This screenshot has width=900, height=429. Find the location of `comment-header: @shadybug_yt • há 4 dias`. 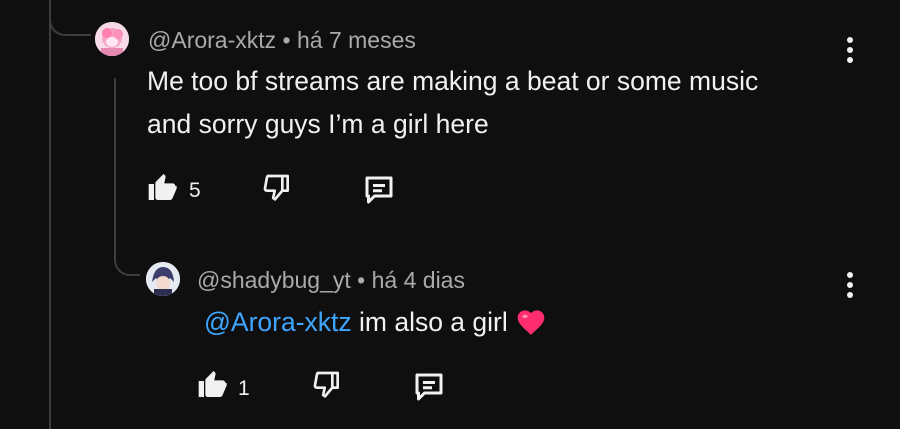

comment-header: @shadybug_yt • há 4 dias is located at coordinates (331, 280).